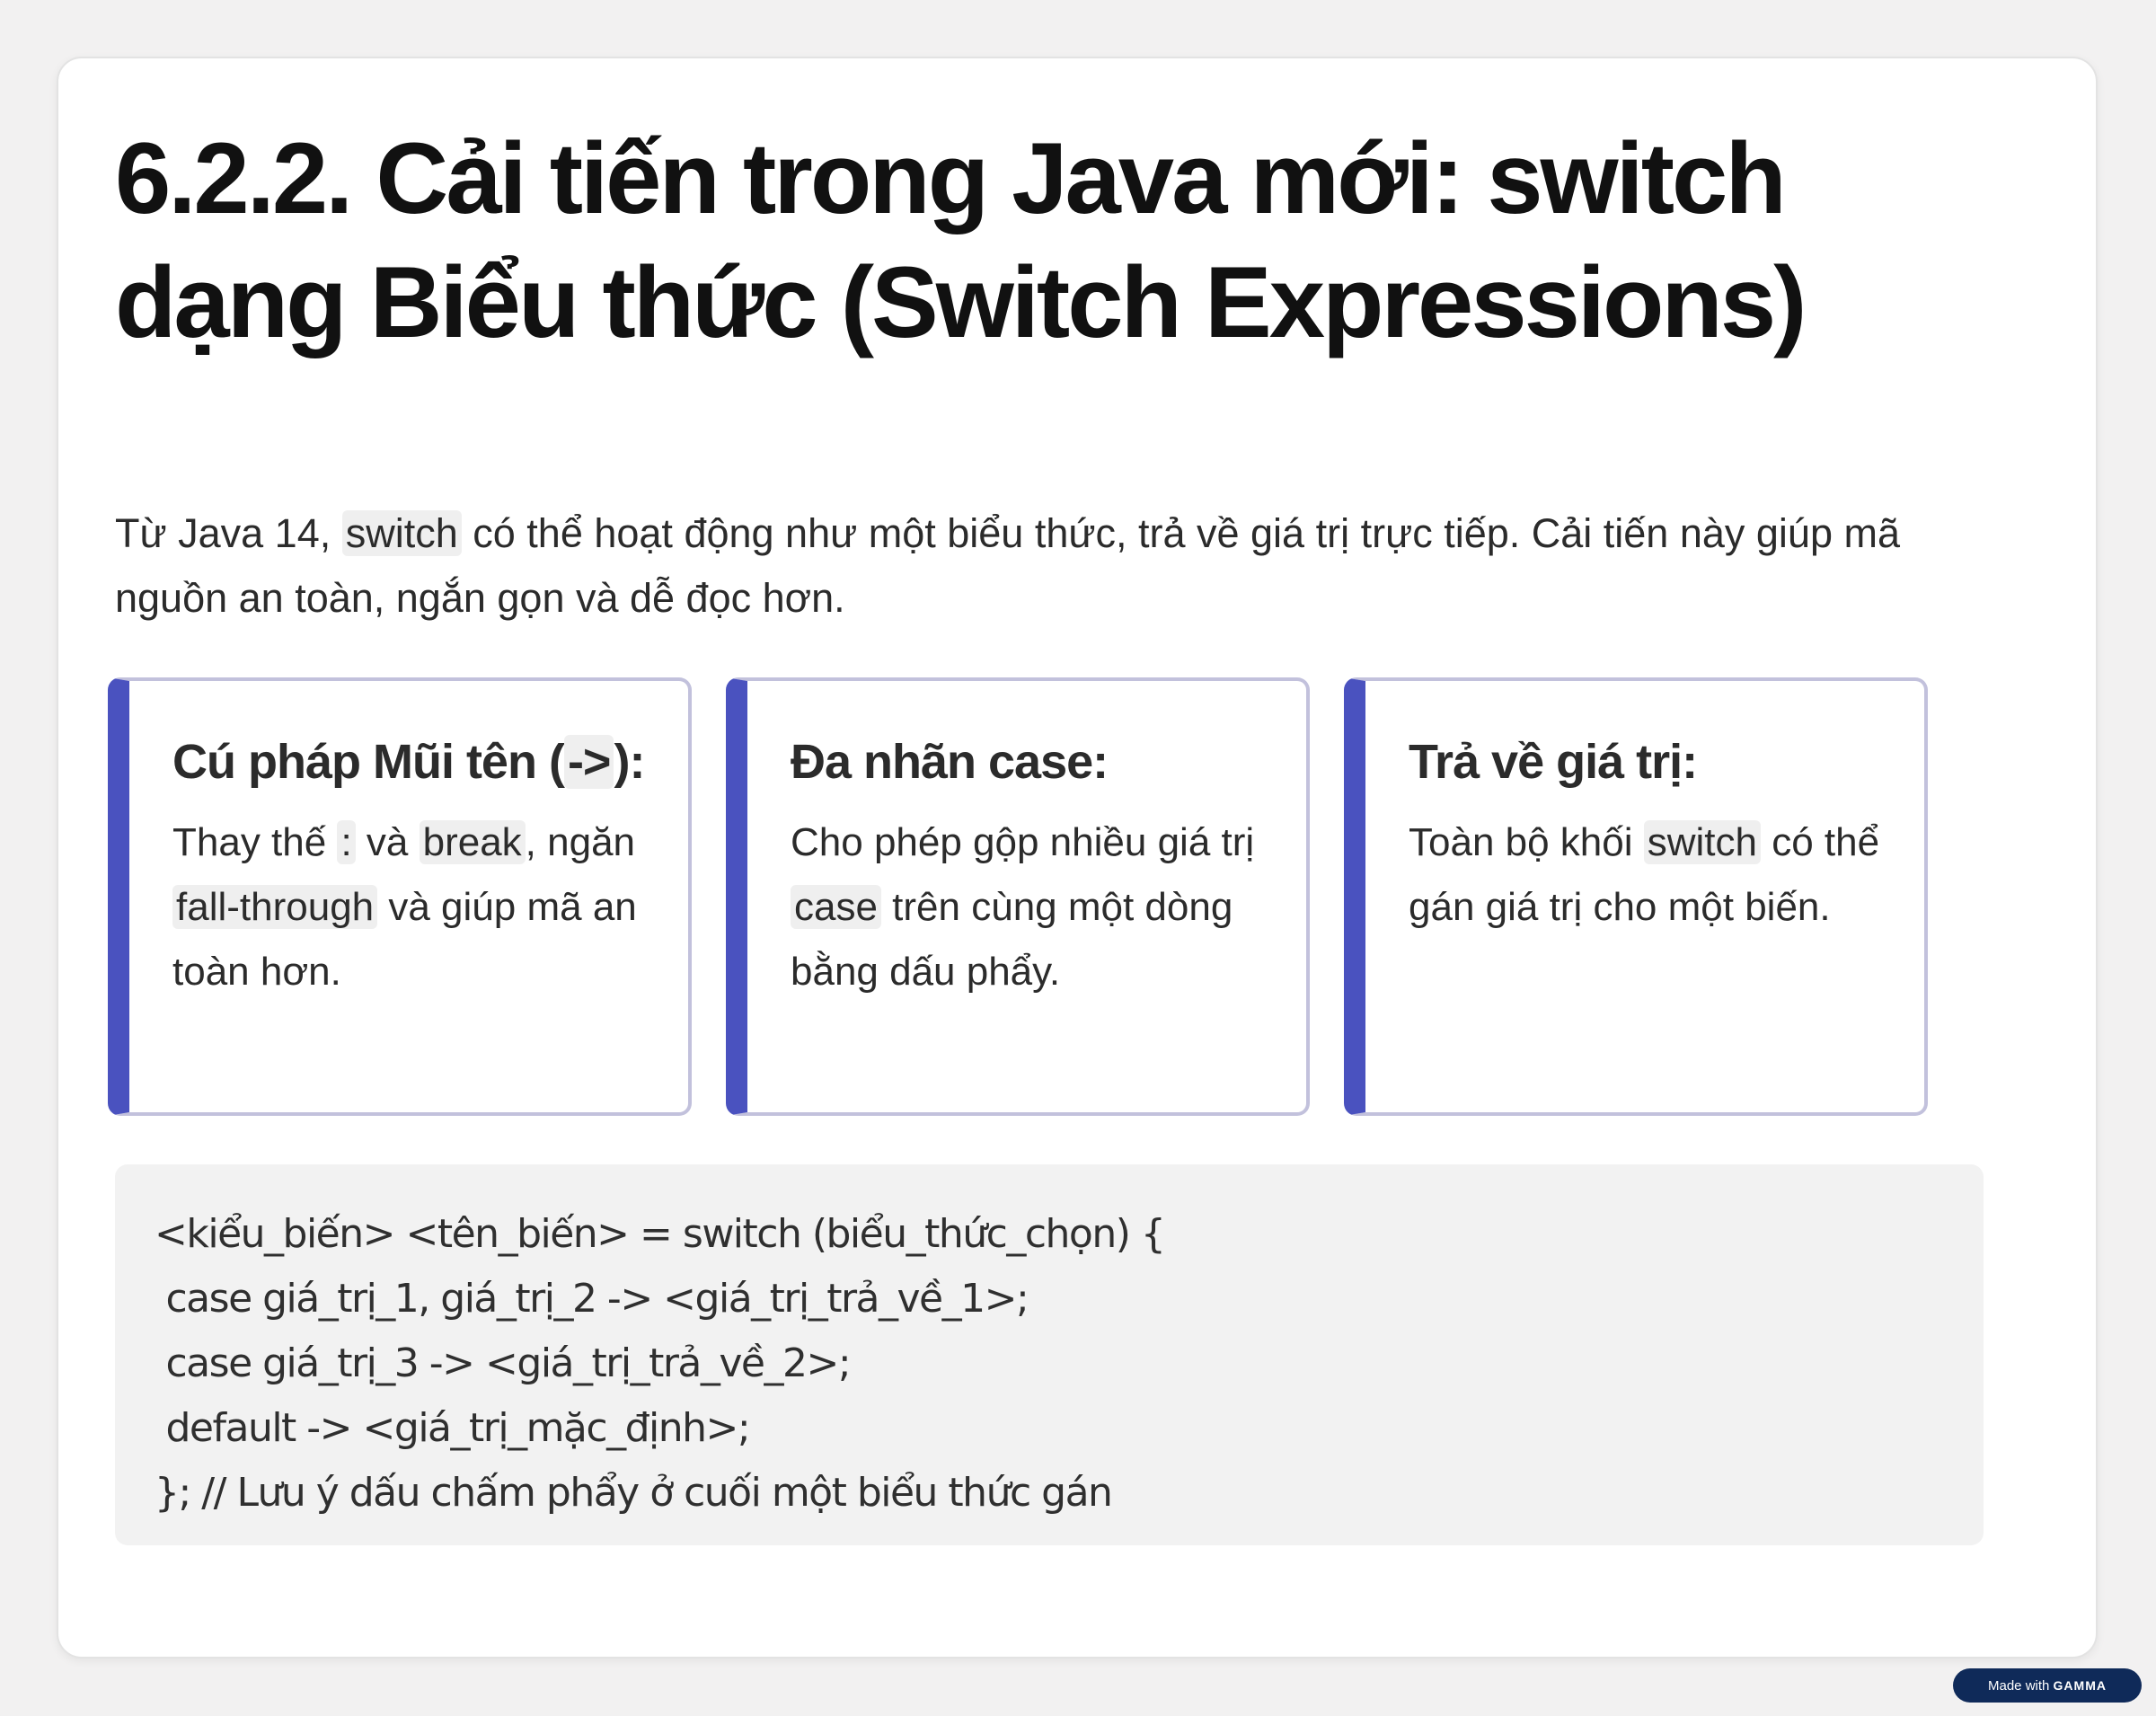 Image resolution: width=2156 pixels, height=1716 pixels. I want to click on desc-inline-code-colon: :, so click(346, 842).